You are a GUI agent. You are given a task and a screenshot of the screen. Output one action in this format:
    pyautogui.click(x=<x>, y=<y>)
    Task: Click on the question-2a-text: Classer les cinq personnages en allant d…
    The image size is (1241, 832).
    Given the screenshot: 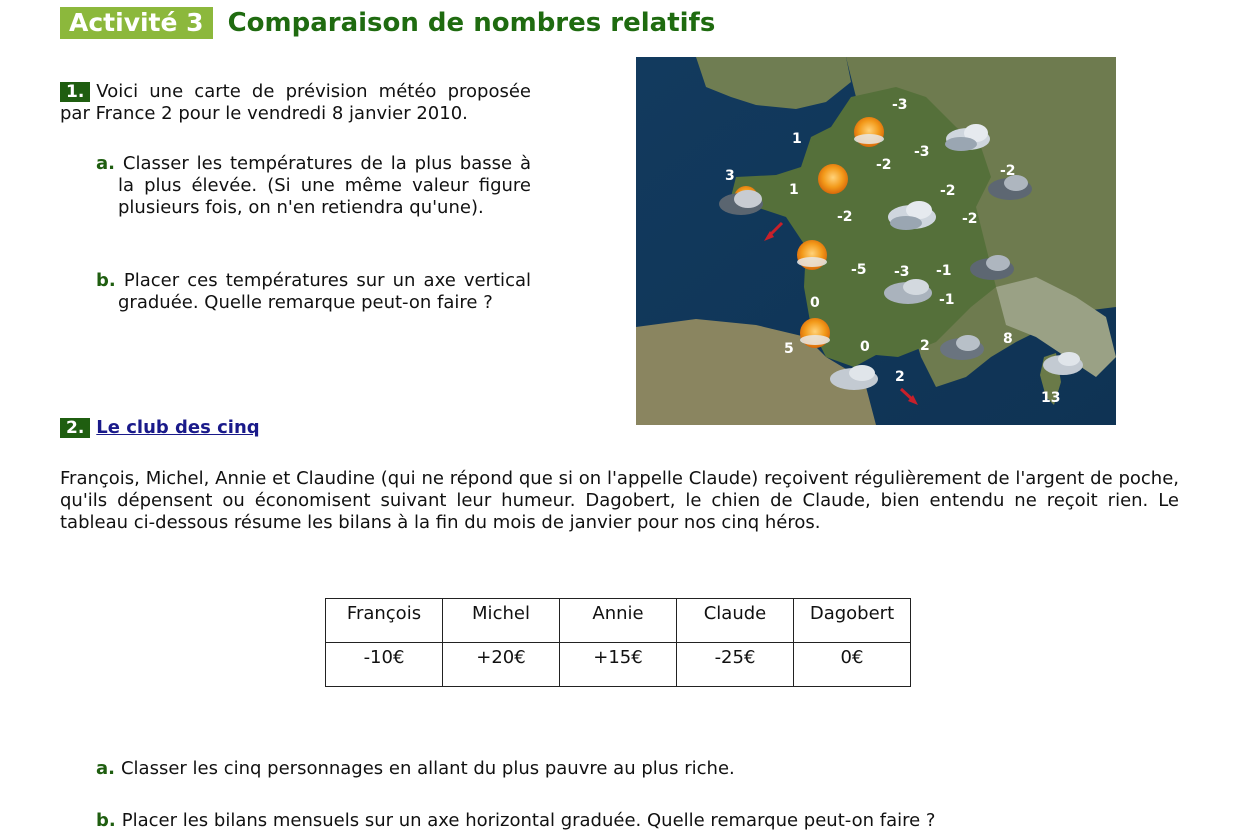 What is the action you would take?
    pyautogui.click(x=427, y=768)
    